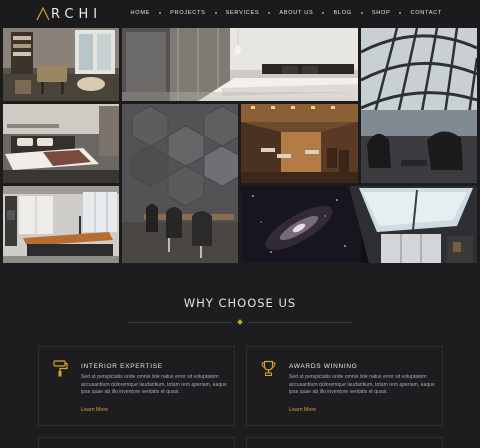 The image size is (480, 448). What do you see at coordinates (268, 368) in the screenshot?
I see `trophy-icon` at bounding box center [268, 368].